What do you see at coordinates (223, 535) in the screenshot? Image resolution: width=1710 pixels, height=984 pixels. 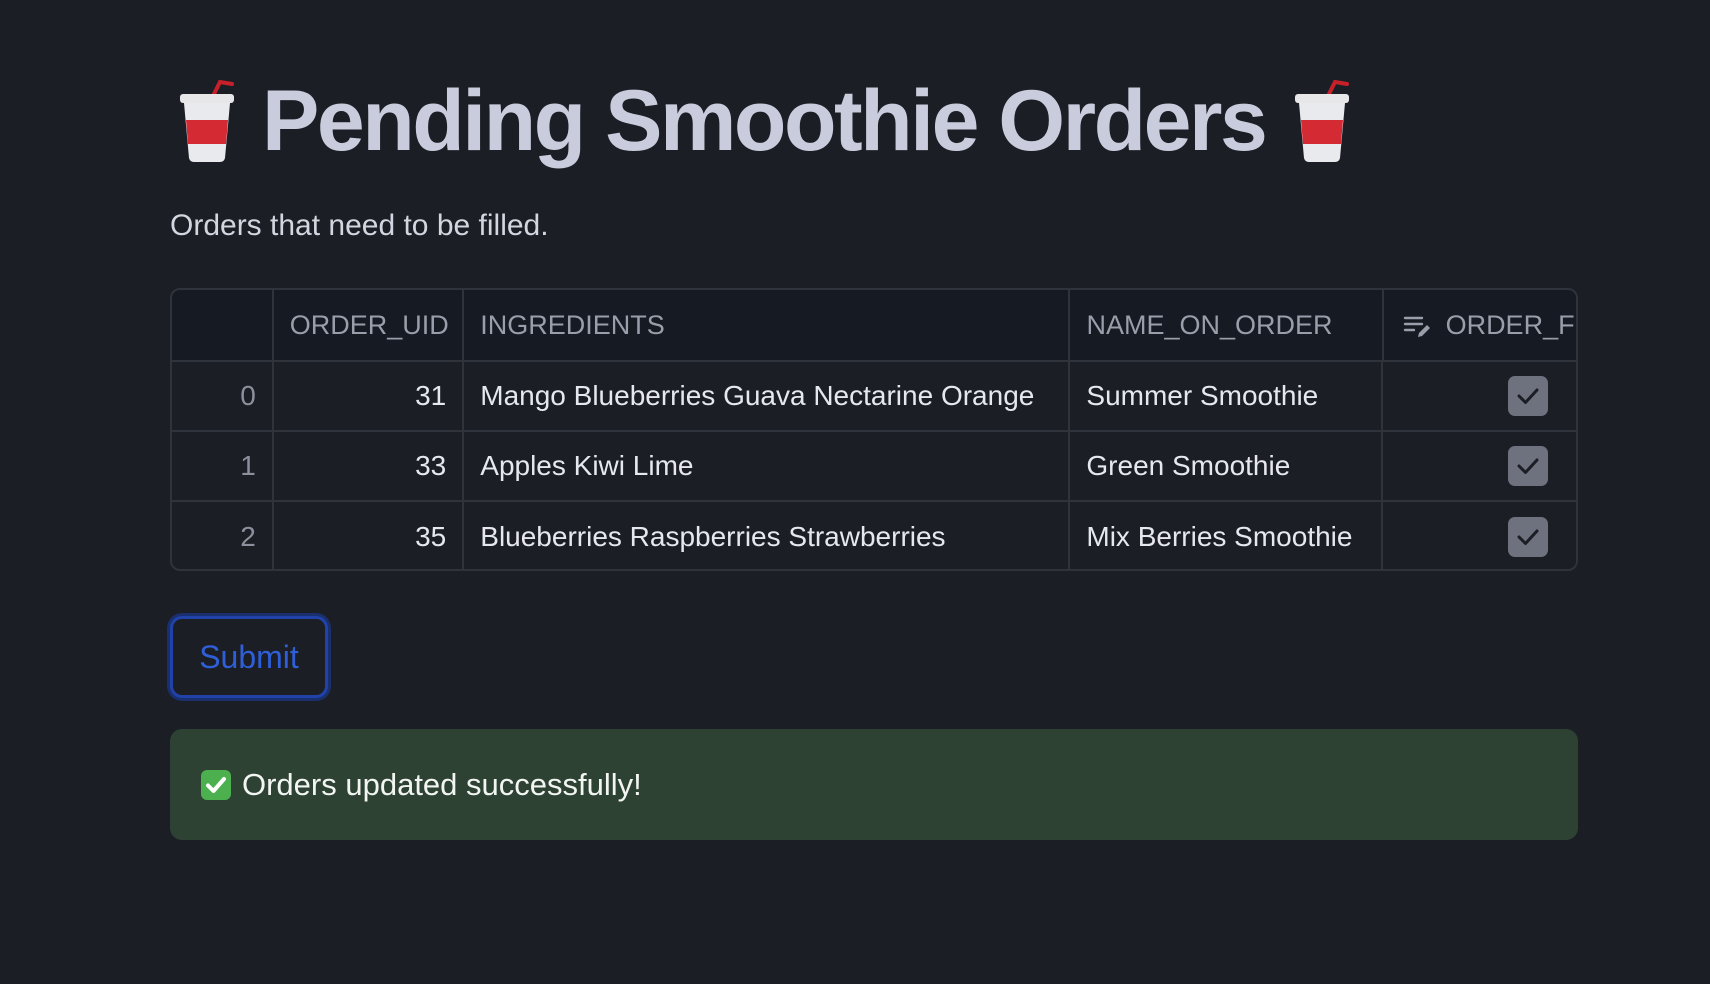 I see `row-index: 2` at bounding box center [223, 535].